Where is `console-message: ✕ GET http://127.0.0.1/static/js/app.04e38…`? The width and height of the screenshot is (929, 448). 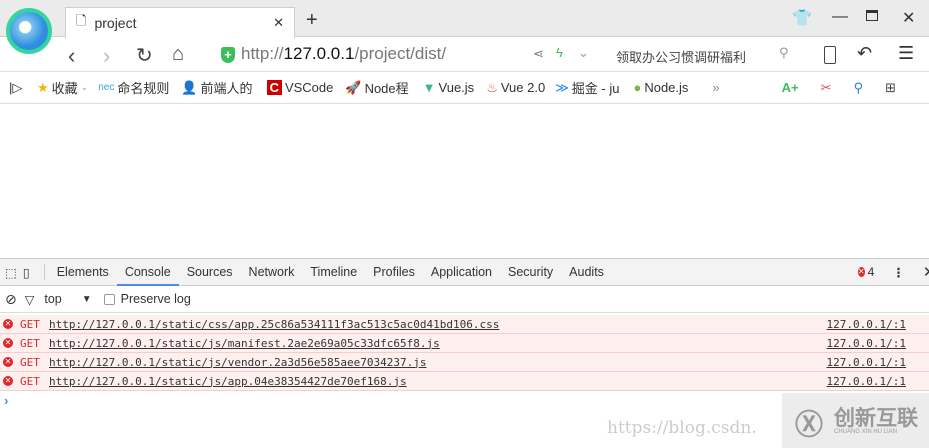 console-message: ✕ GET http://127.0.0.1/static/js/app.04e38… is located at coordinates (464, 381).